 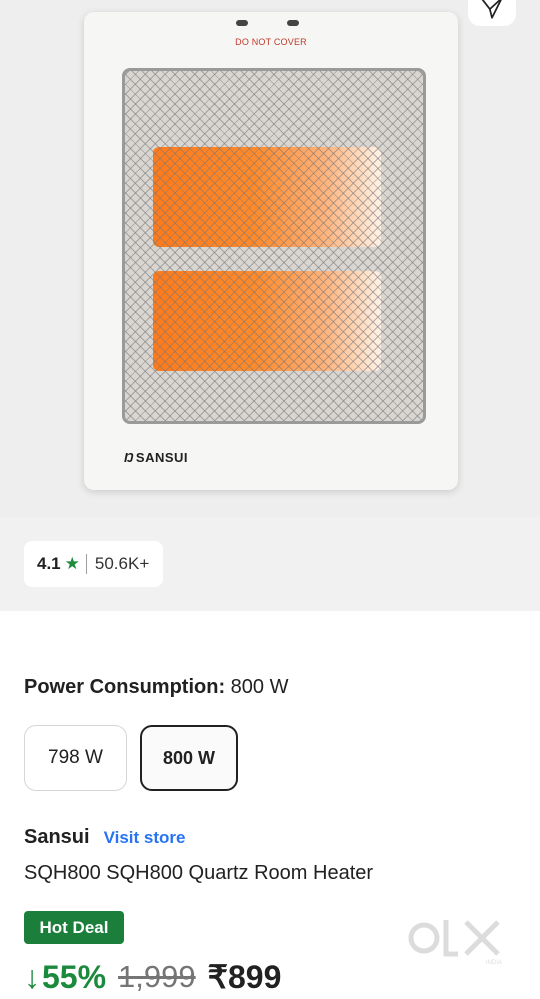 I want to click on rating-badge: 4.1 ★ 50.6K+, so click(x=94, y=564).